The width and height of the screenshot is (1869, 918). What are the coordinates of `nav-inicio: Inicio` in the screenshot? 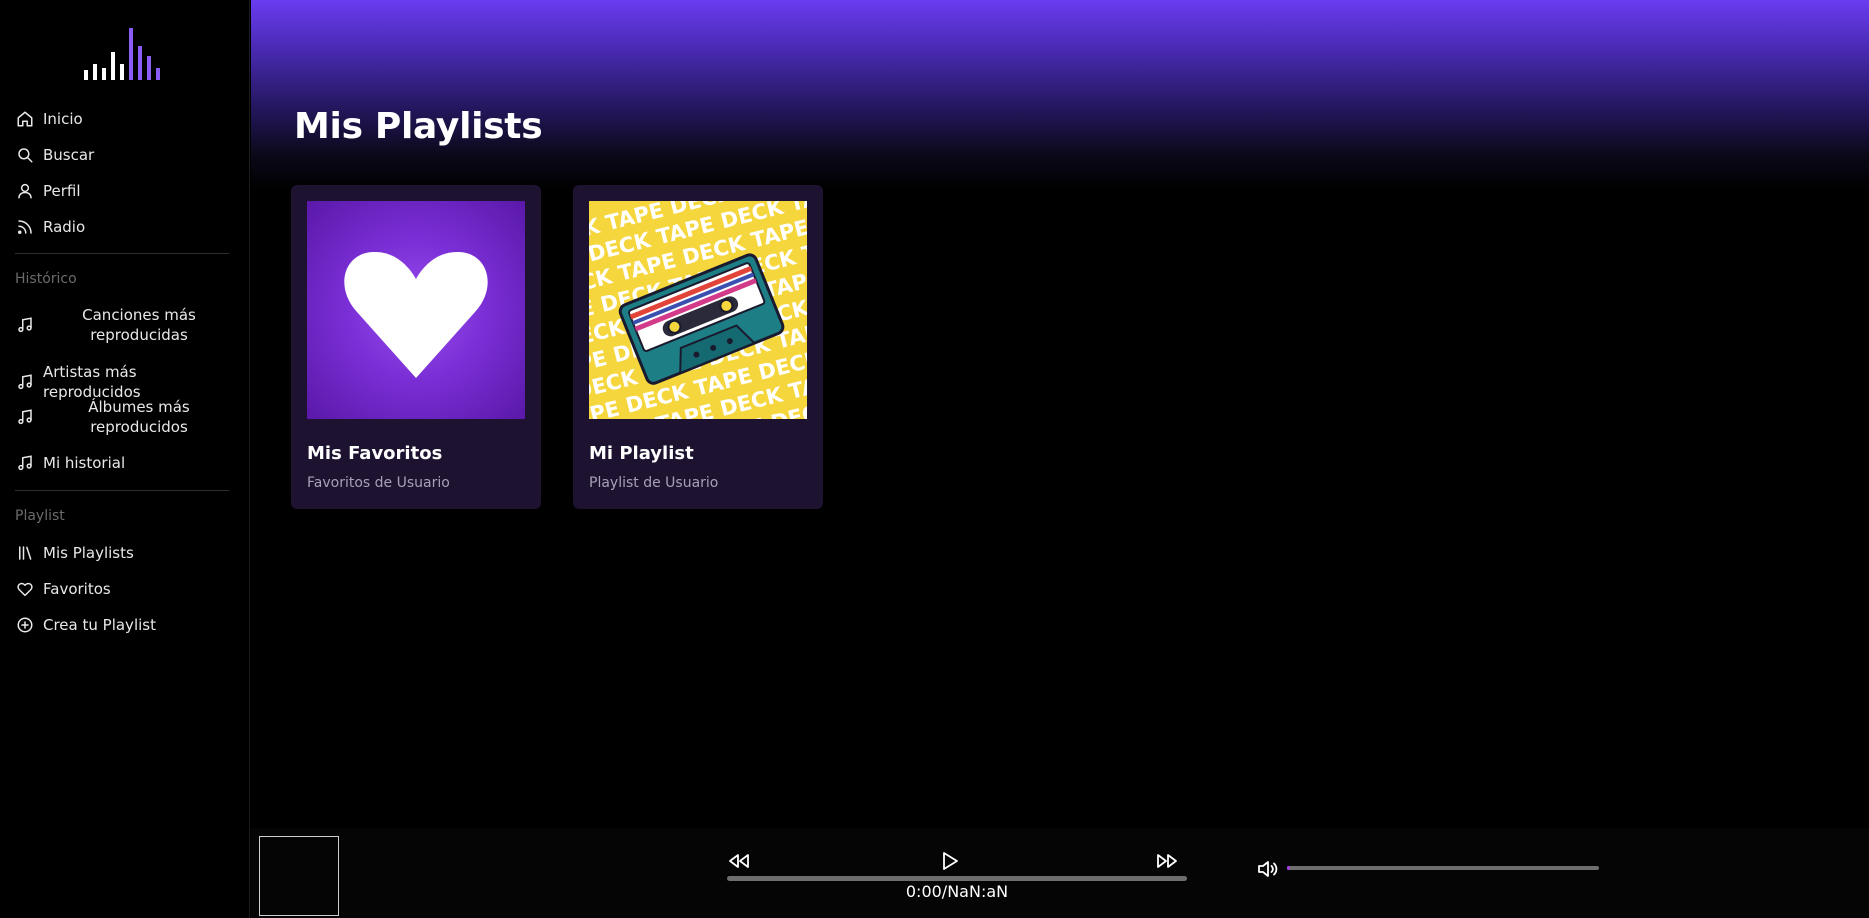 It's located at (125, 119).